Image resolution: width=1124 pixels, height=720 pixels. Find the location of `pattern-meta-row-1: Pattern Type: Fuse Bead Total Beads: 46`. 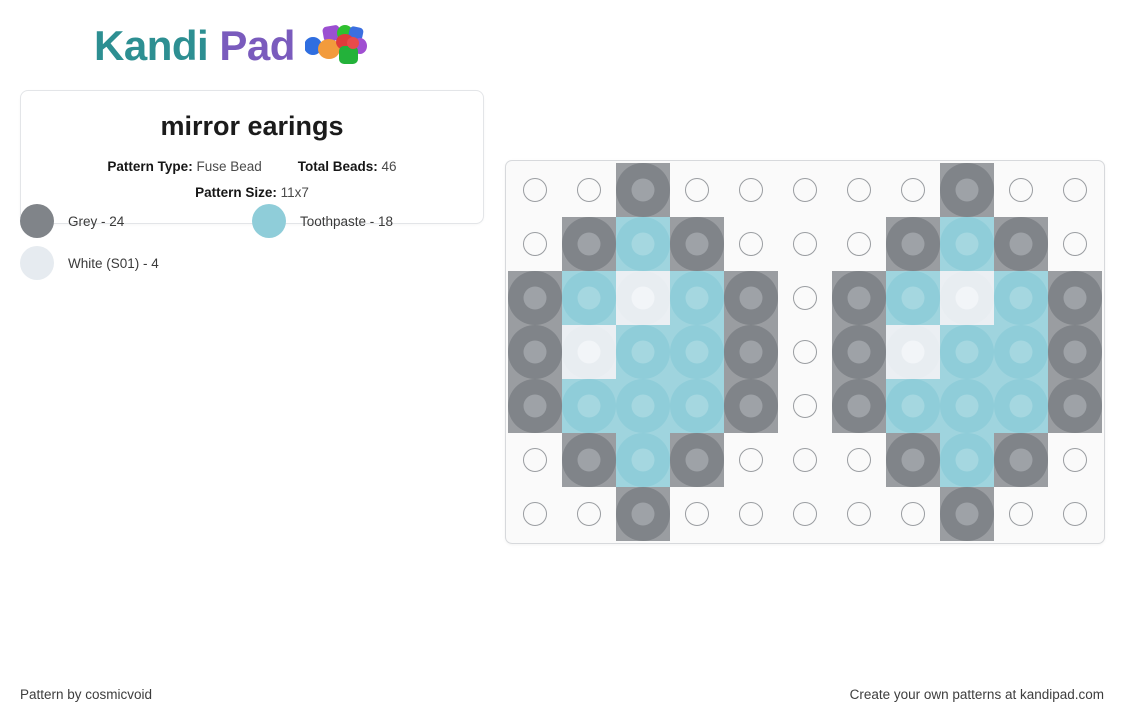

pattern-meta-row-1: Pattern Type: Fuse Bead Total Beads: 46 is located at coordinates (252, 167).